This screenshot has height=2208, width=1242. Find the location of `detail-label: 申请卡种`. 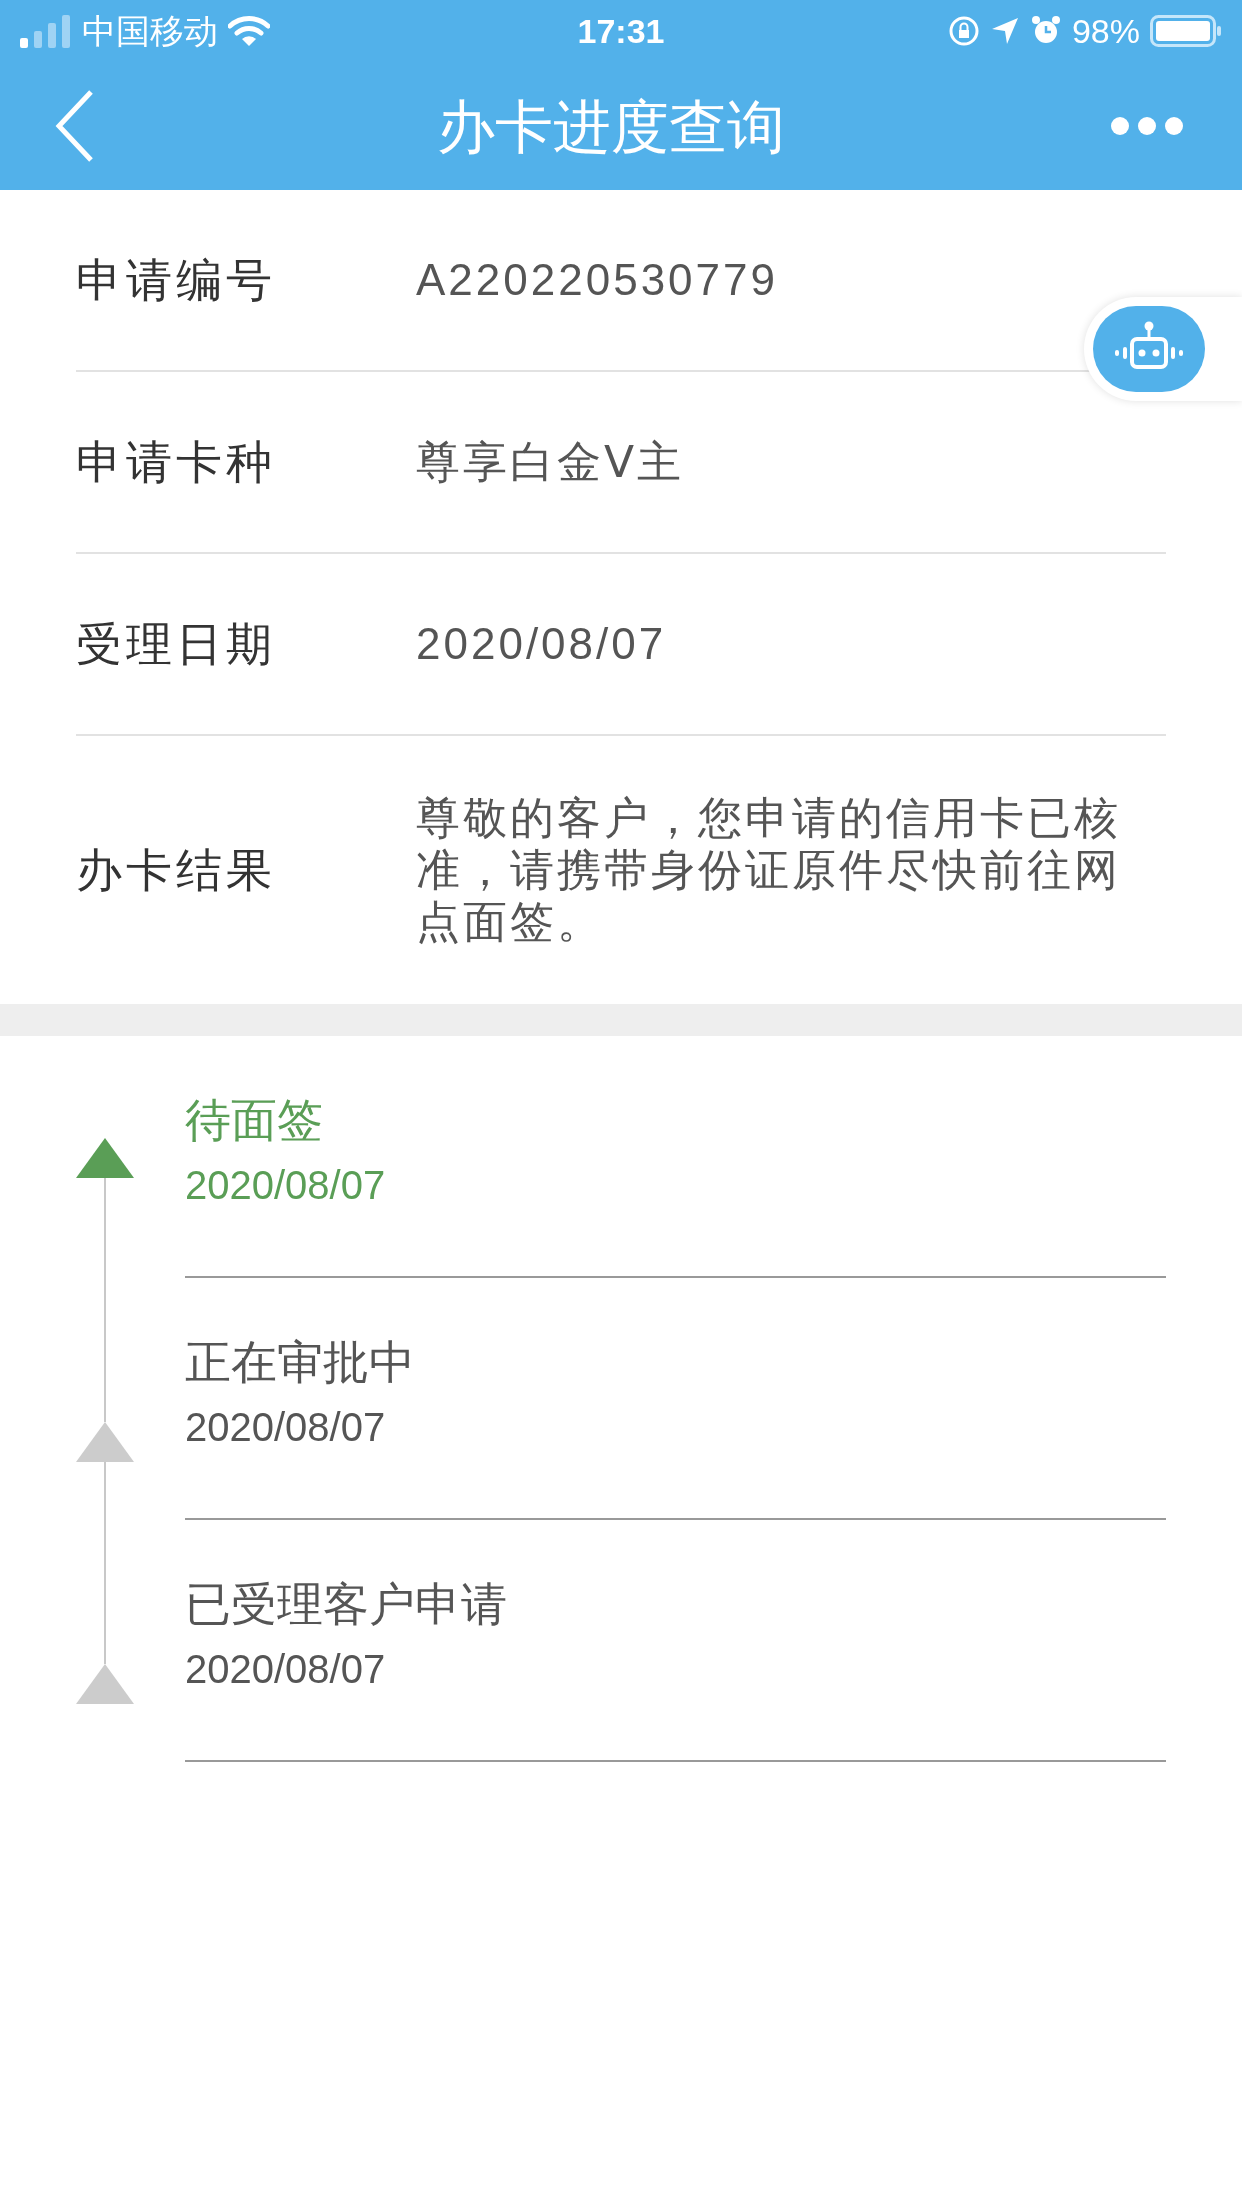

detail-label: 申请卡种 is located at coordinates (176, 462).